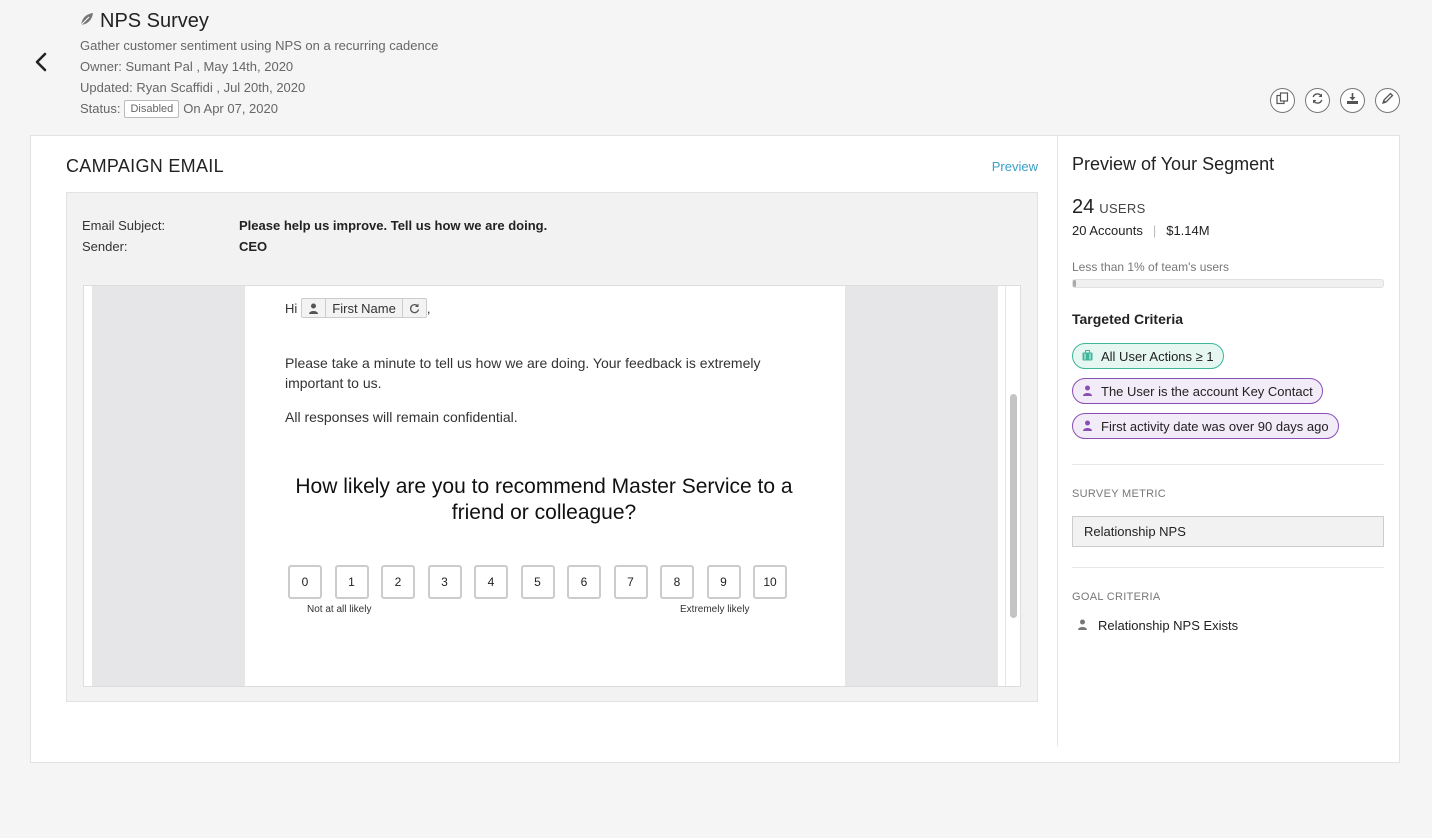 Image resolution: width=1432 pixels, height=838 pixels. I want to click on refresh-button, so click(1317, 100).